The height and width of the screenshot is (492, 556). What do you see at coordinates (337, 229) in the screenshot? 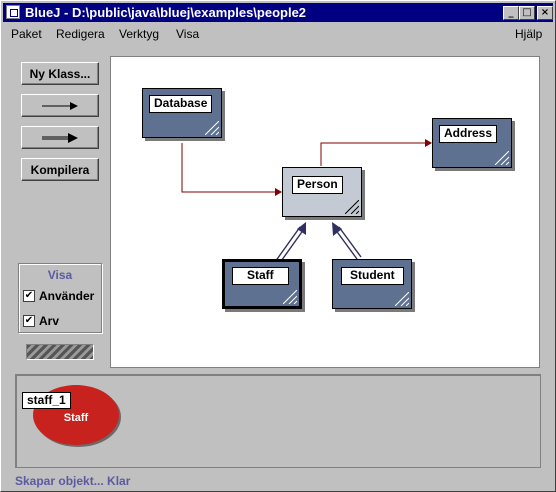
I see `inheritance-arrowhead-student` at bounding box center [337, 229].